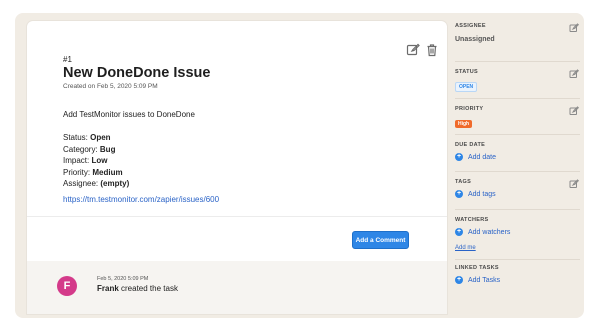  Describe the element at coordinates (110, 86) in the screenshot. I see `issue-created-date: Created on Feb 5, 2020 5:09 PM` at that location.